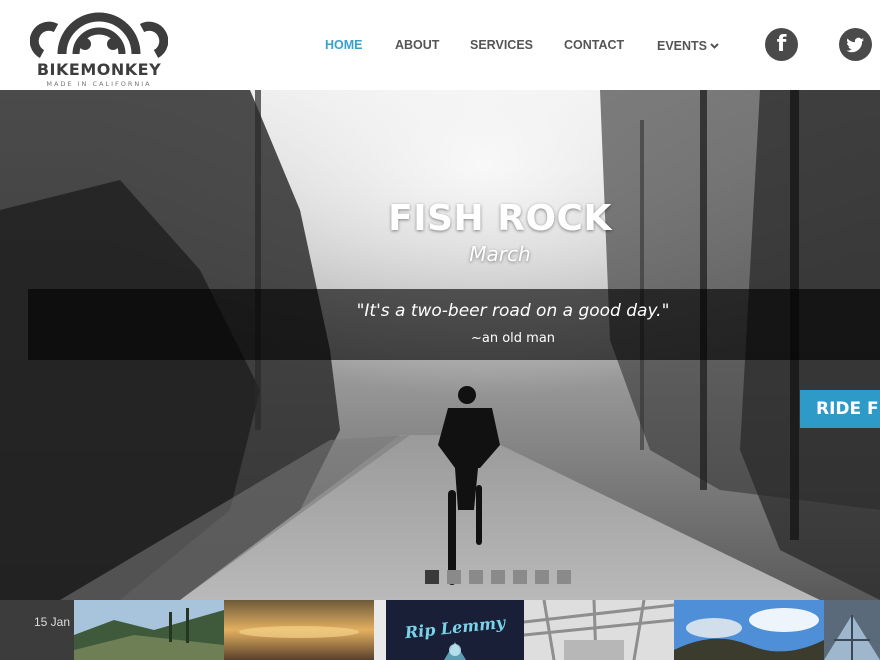  What do you see at coordinates (52, 622) in the screenshot?
I see `instagram-date: 15 Jan` at bounding box center [52, 622].